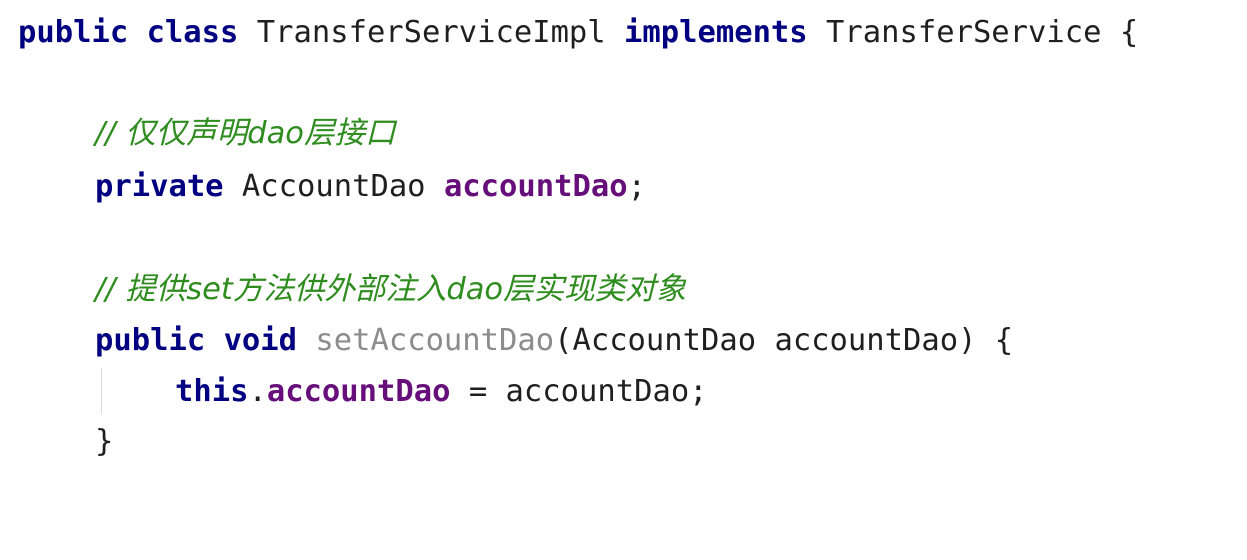 The height and width of the screenshot is (560, 1247). I want to click on method-name: setAccountDao, so click(435, 340).